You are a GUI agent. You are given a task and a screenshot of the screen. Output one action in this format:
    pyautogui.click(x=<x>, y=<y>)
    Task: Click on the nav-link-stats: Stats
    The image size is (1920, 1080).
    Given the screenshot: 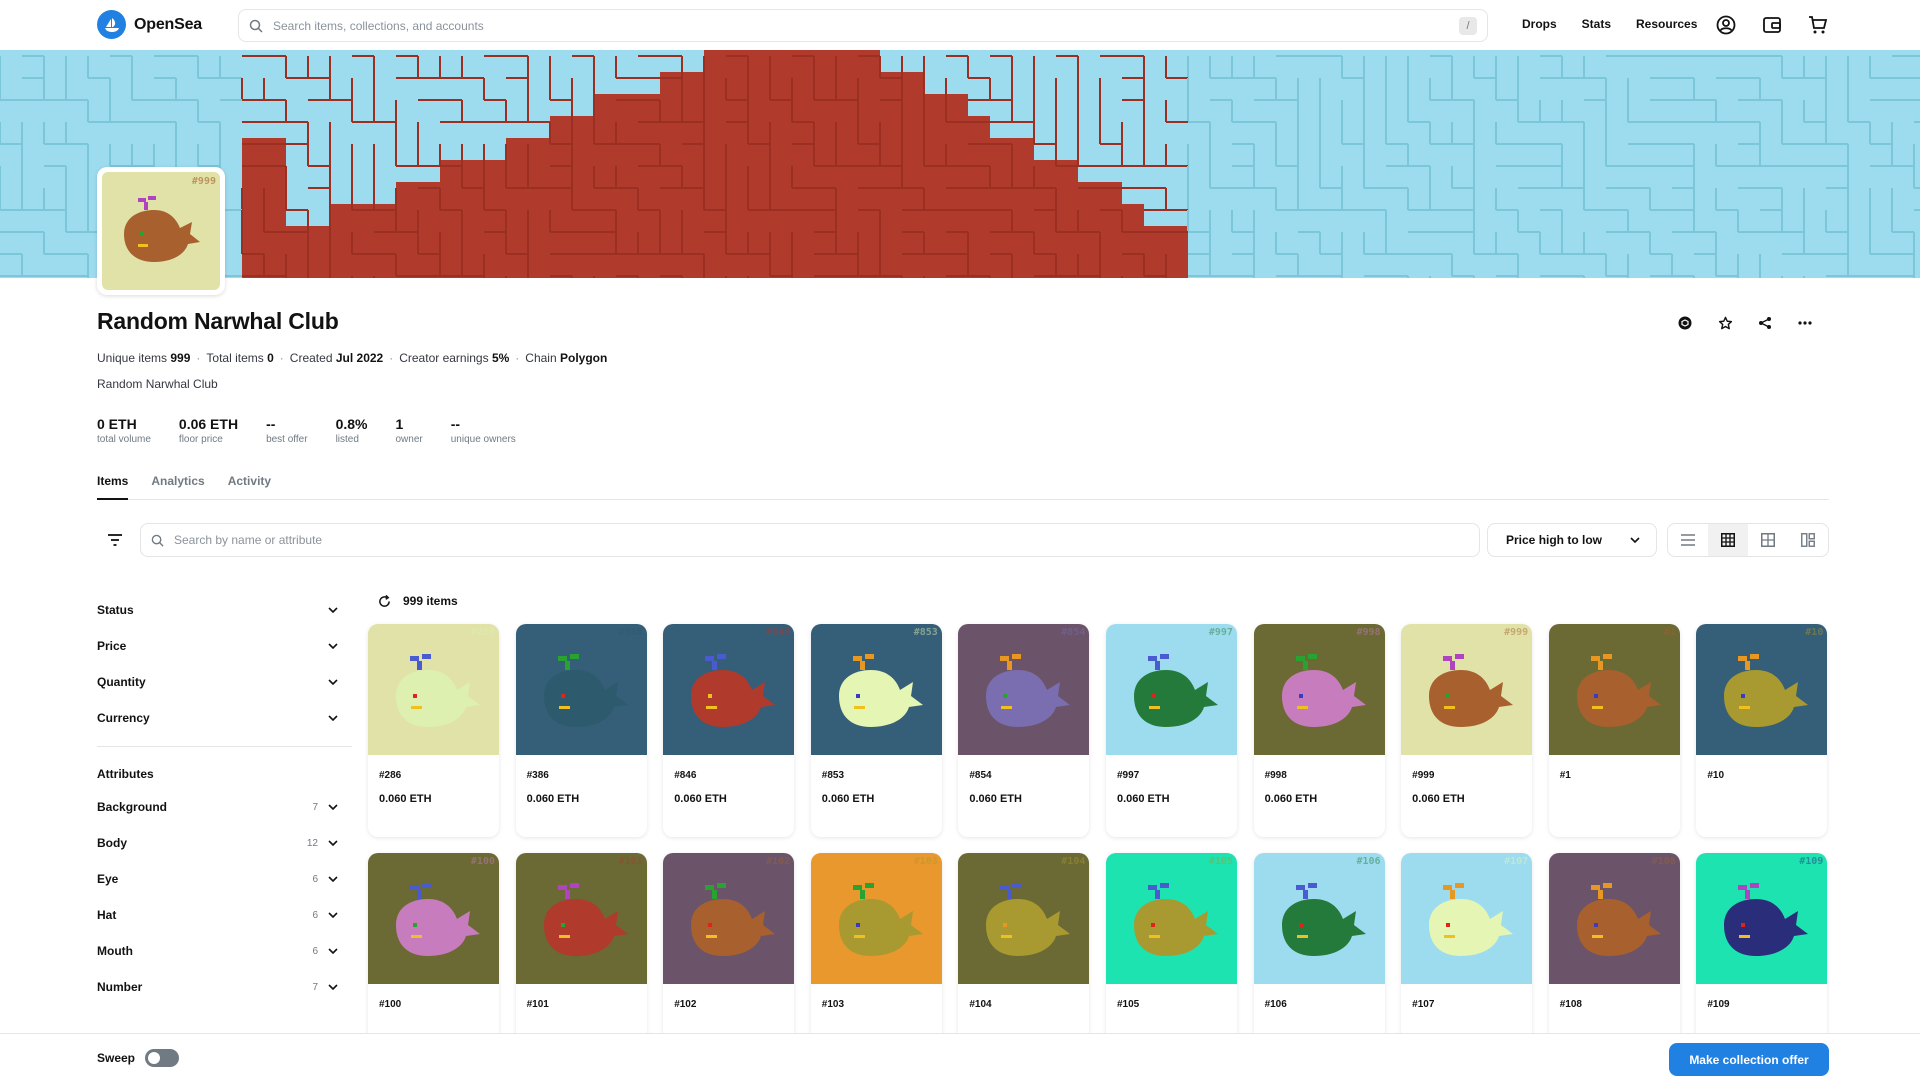 What is the action you would take?
    pyautogui.click(x=1596, y=24)
    